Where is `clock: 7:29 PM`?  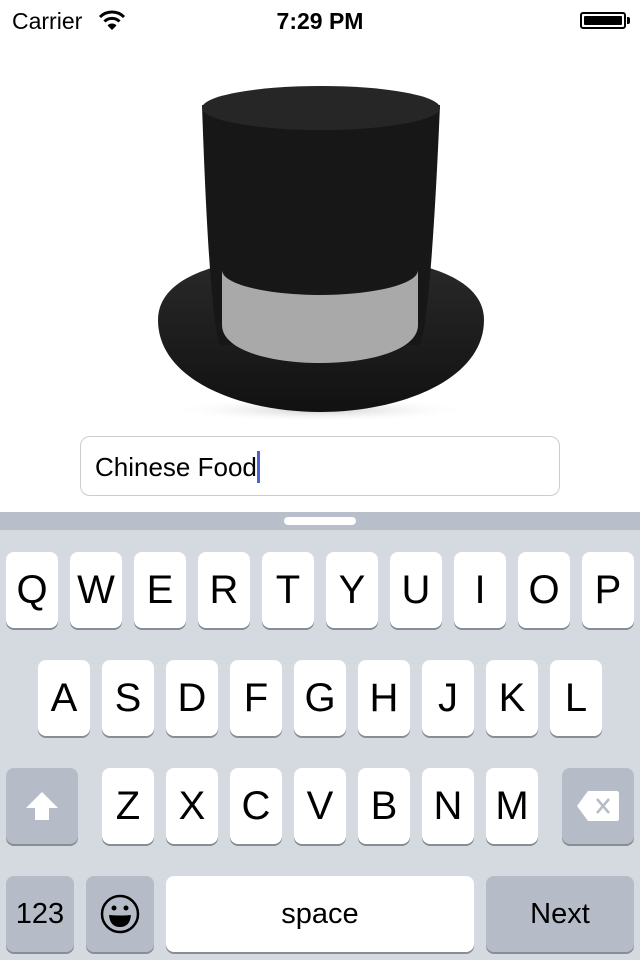 clock: 7:29 PM is located at coordinates (320, 21).